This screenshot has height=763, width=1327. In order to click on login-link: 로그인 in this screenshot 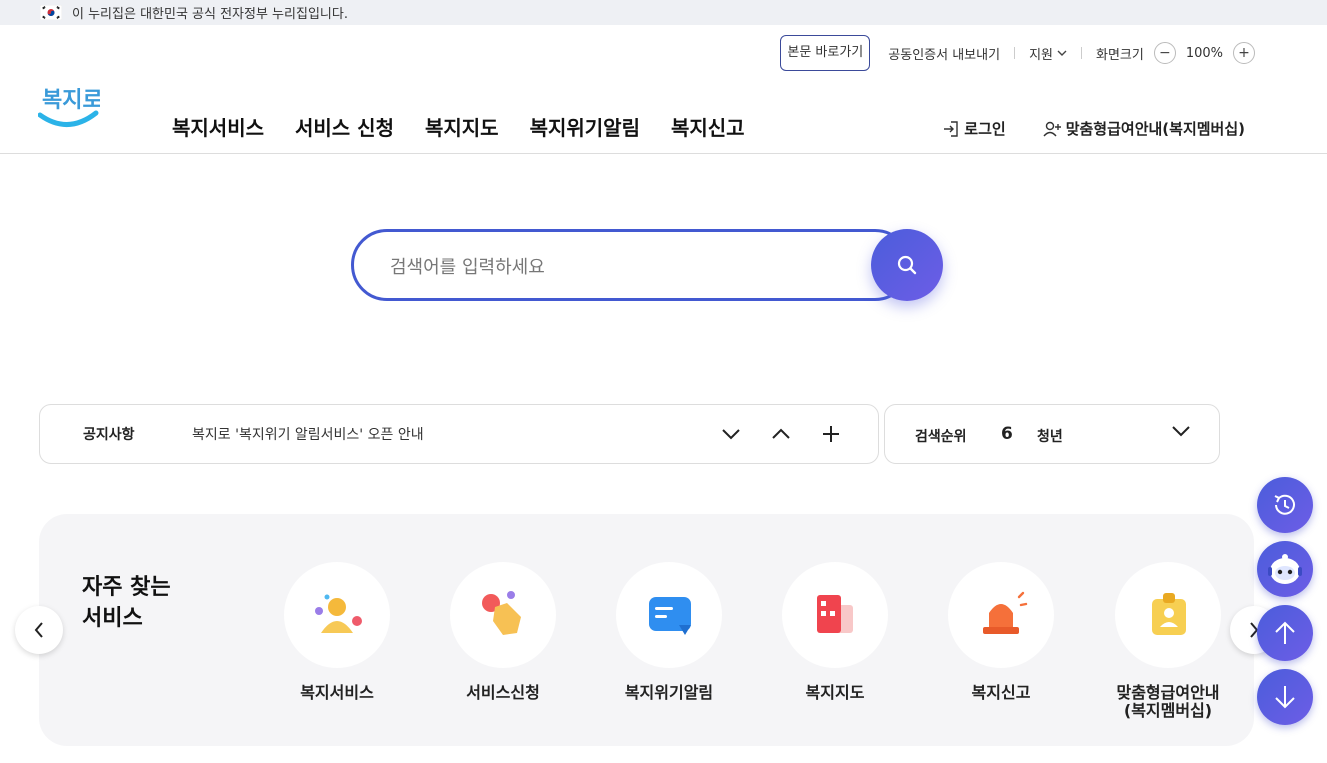, I will do `click(974, 128)`.